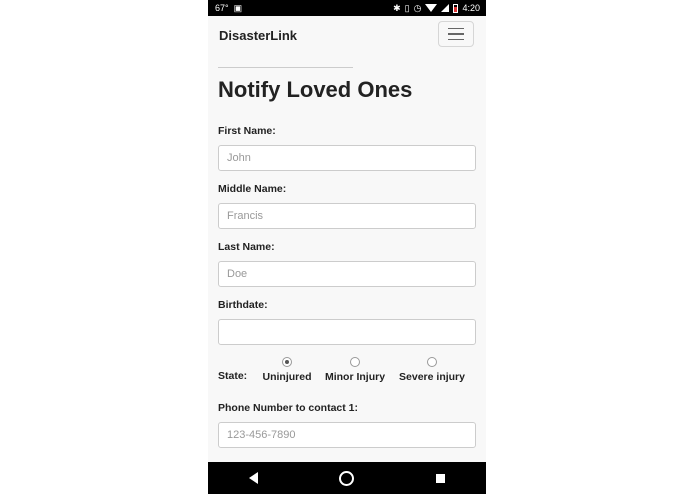 The image size is (695, 494). Describe the element at coordinates (355, 377) in the screenshot. I see `state-option-label: Minor Injury` at that location.